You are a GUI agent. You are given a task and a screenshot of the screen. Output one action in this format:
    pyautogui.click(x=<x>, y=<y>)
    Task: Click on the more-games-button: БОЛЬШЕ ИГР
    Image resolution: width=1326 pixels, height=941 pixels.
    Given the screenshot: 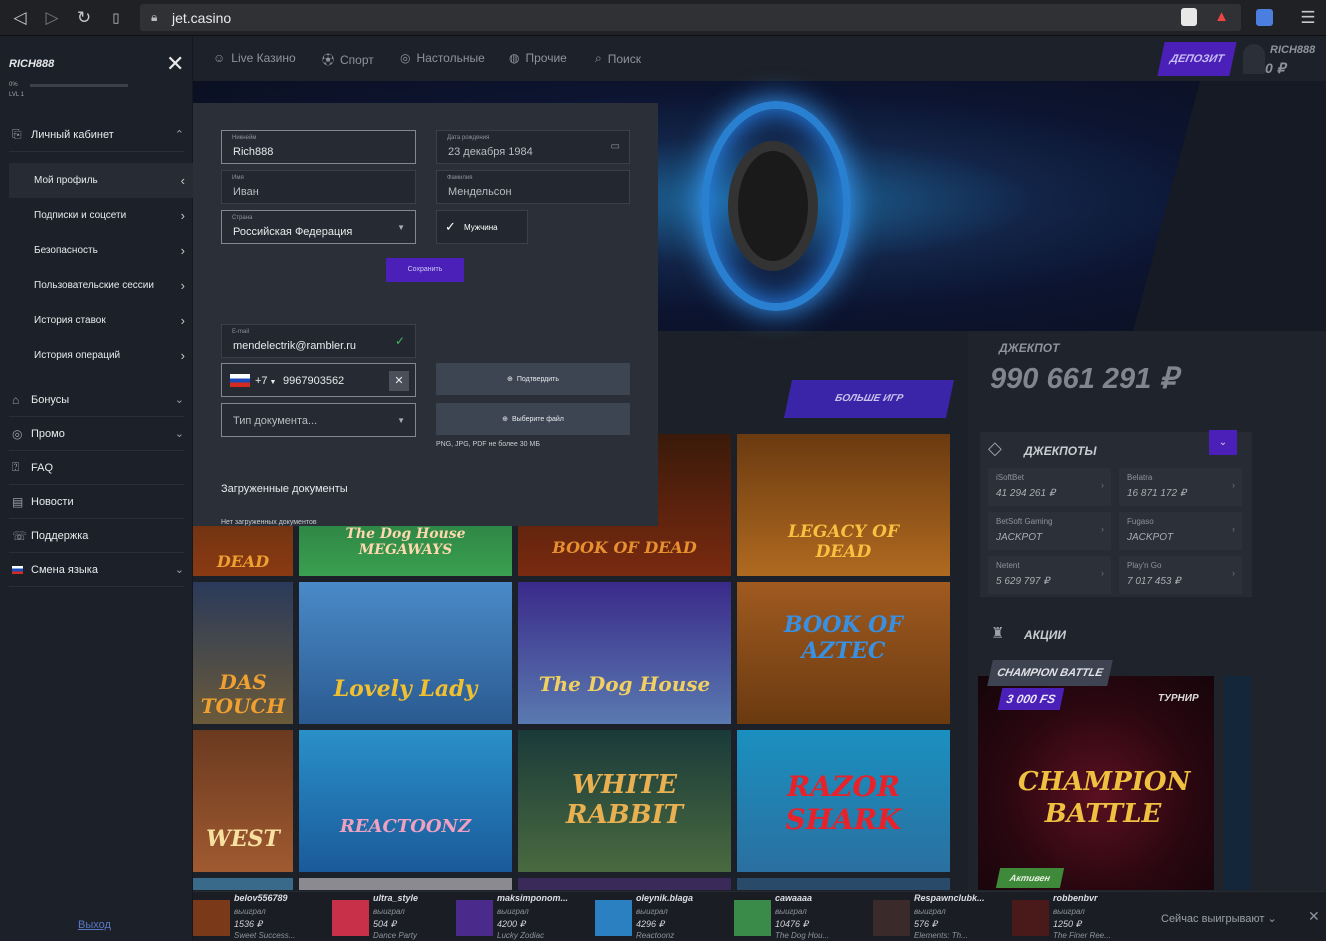 What is the action you would take?
    pyautogui.click(x=869, y=399)
    